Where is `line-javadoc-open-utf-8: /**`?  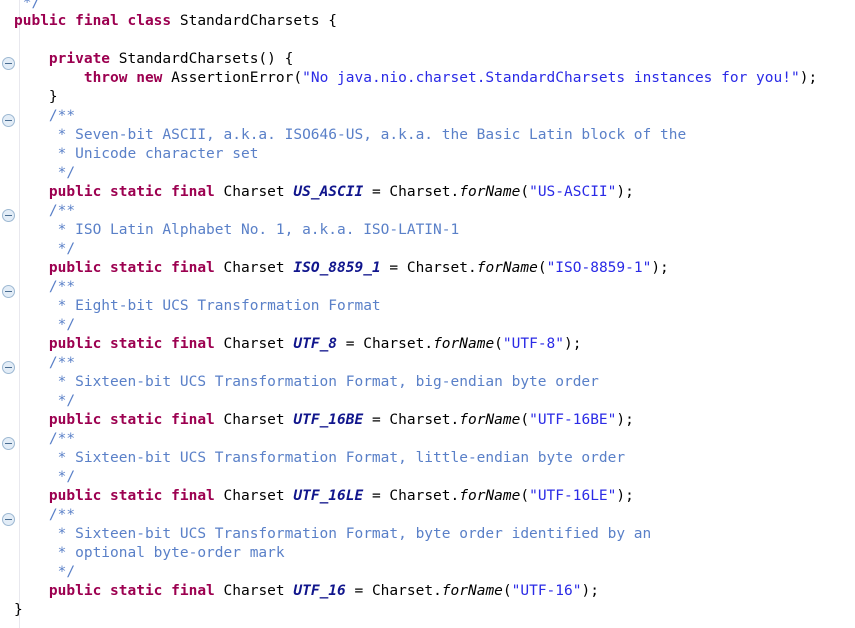 line-javadoc-open-utf-8: /** is located at coordinates (44, 287).